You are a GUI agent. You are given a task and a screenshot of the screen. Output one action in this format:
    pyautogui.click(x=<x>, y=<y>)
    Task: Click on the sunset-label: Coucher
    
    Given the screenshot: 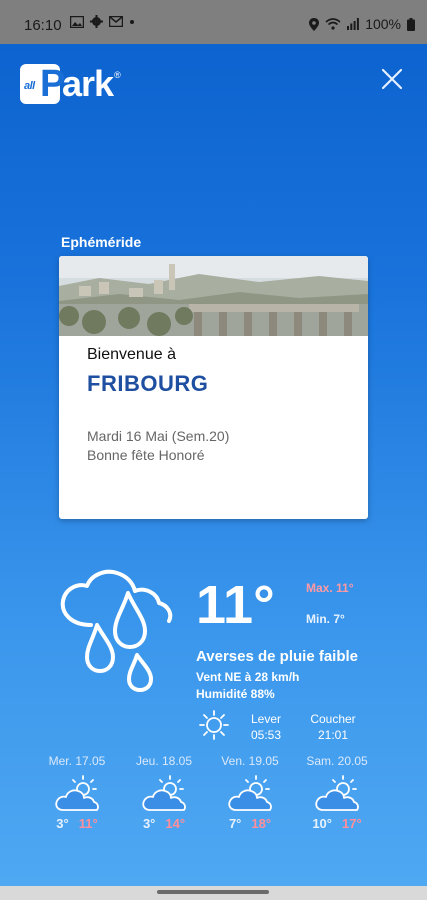 What is the action you would take?
    pyautogui.click(x=333, y=719)
    